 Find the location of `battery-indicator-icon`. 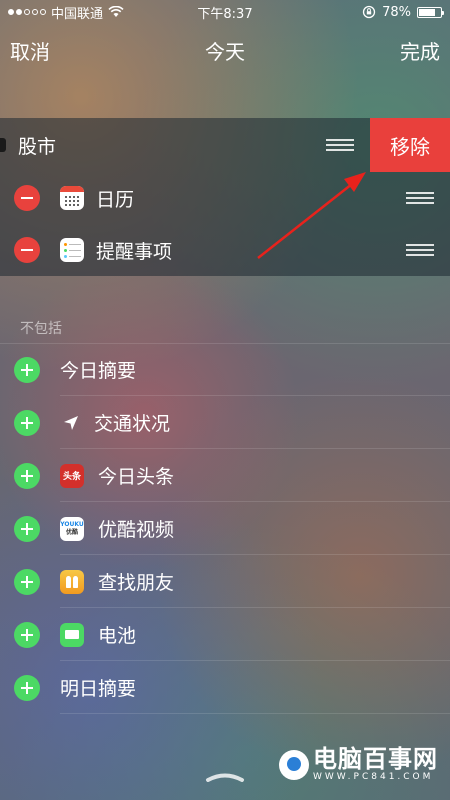

battery-indicator-icon is located at coordinates (430, 12).